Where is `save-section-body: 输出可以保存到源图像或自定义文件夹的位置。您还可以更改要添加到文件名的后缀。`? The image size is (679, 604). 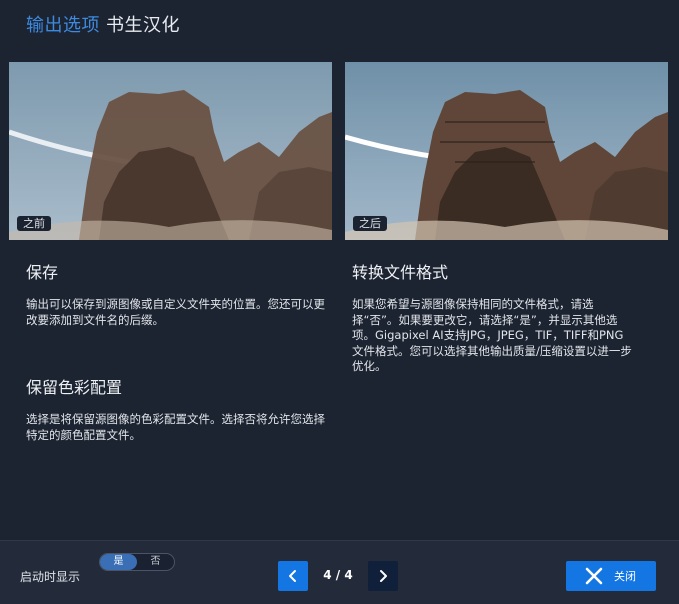 save-section-body: 输出可以保存到源图像或自定义文件夹的位置。您还可以更改要添加到文件名的后缀。 is located at coordinates (175, 312).